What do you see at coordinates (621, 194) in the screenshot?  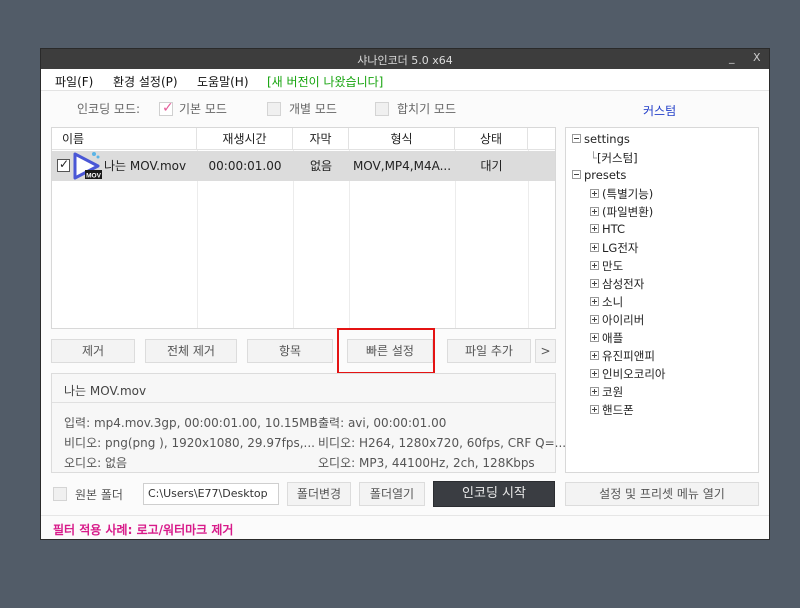 I see `tree-node-preset: (특별기능)` at bounding box center [621, 194].